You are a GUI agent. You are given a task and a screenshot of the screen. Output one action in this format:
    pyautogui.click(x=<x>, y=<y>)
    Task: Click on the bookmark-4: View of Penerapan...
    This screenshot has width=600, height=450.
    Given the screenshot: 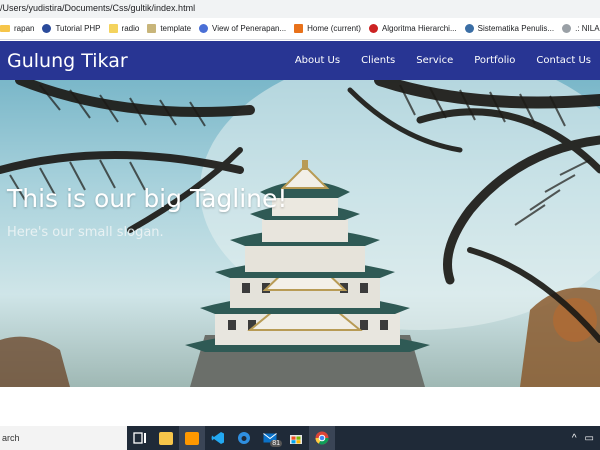 What is the action you would take?
    pyautogui.click(x=242, y=28)
    